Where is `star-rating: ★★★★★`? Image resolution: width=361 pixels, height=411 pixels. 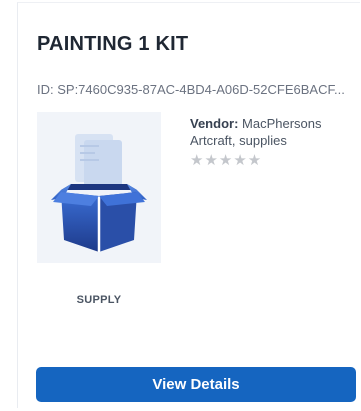
star-rating: ★★★★★ is located at coordinates (226, 160).